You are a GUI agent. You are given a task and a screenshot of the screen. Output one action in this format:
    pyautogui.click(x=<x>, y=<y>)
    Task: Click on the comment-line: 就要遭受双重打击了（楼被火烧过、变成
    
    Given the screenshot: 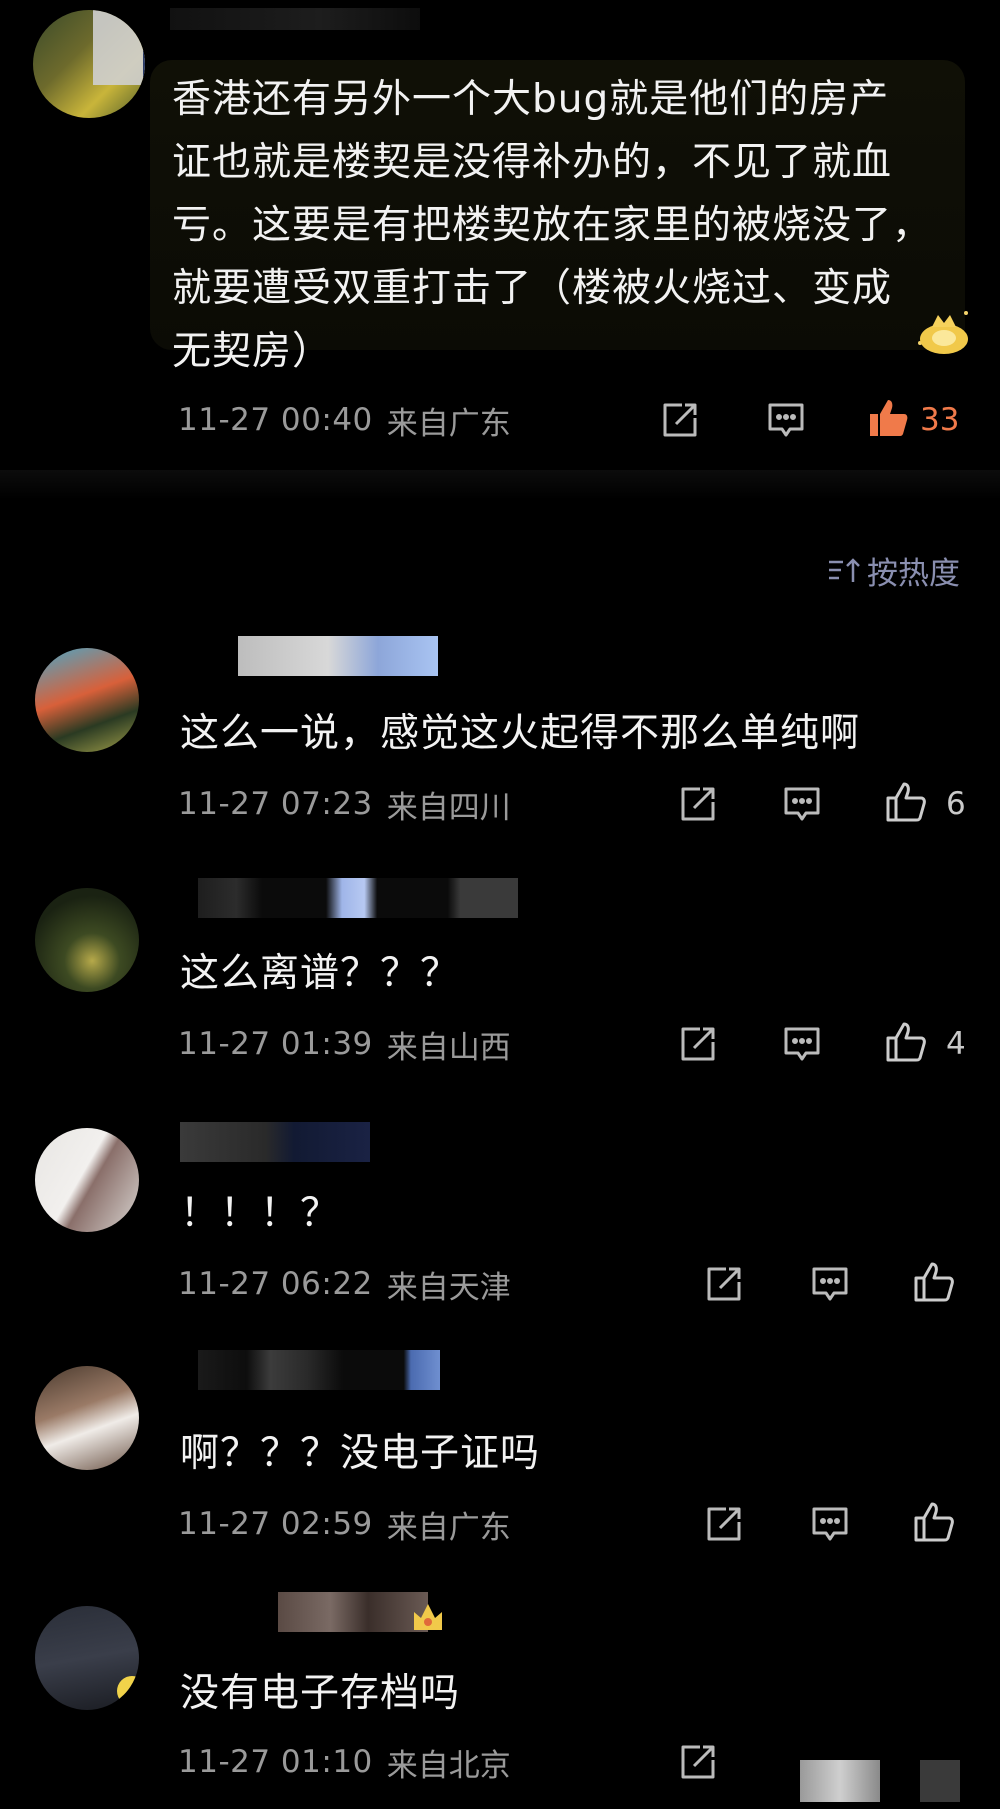 What is the action you would take?
    pyautogui.click(x=532, y=288)
    